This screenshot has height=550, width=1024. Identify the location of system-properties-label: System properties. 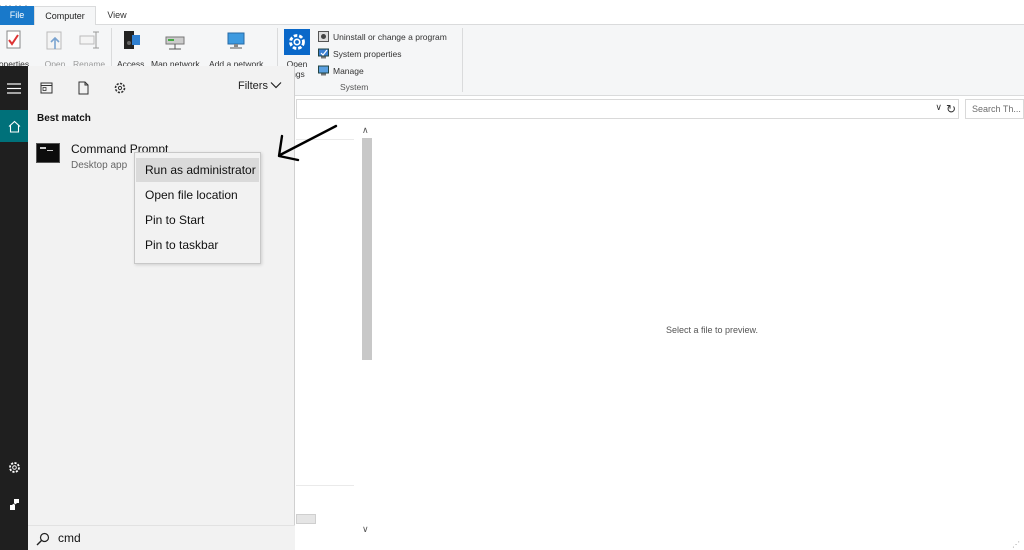
(367, 54).